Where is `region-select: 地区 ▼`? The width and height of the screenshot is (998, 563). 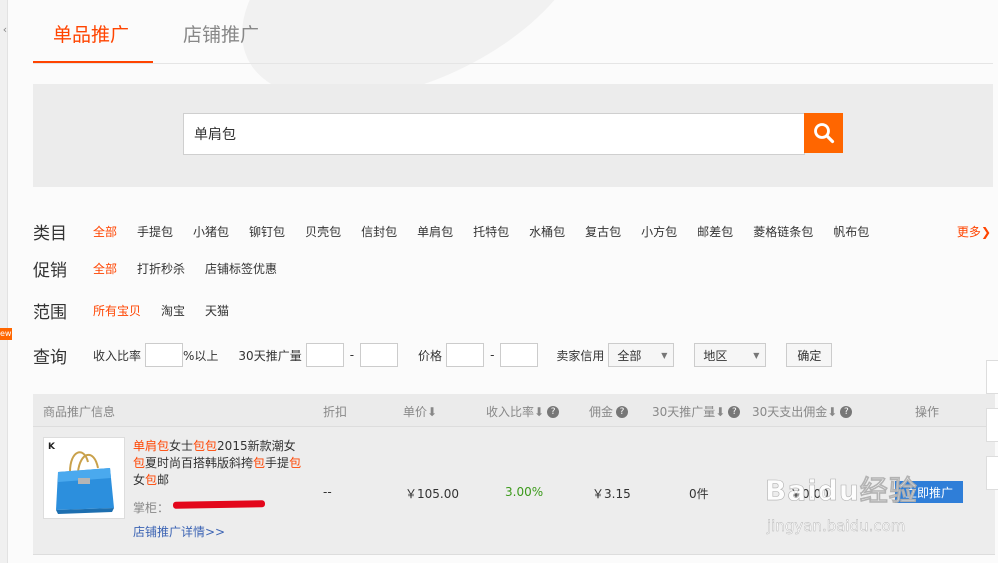
region-select: 地区 ▼ is located at coordinates (730, 355).